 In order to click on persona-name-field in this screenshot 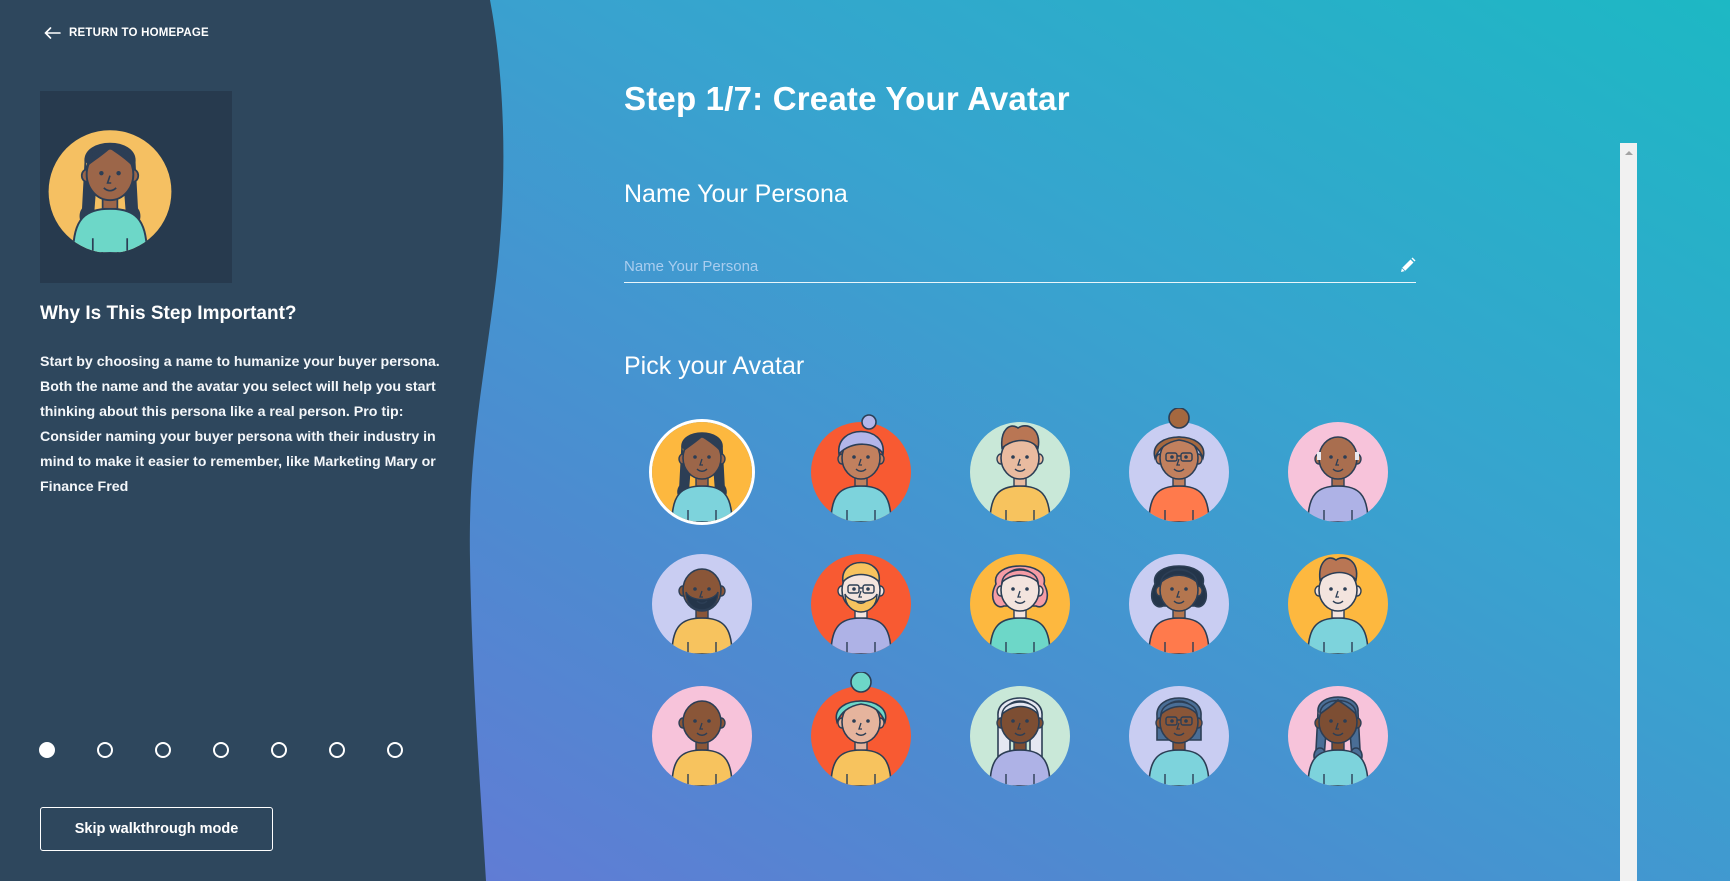, I will do `click(1020, 267)`.